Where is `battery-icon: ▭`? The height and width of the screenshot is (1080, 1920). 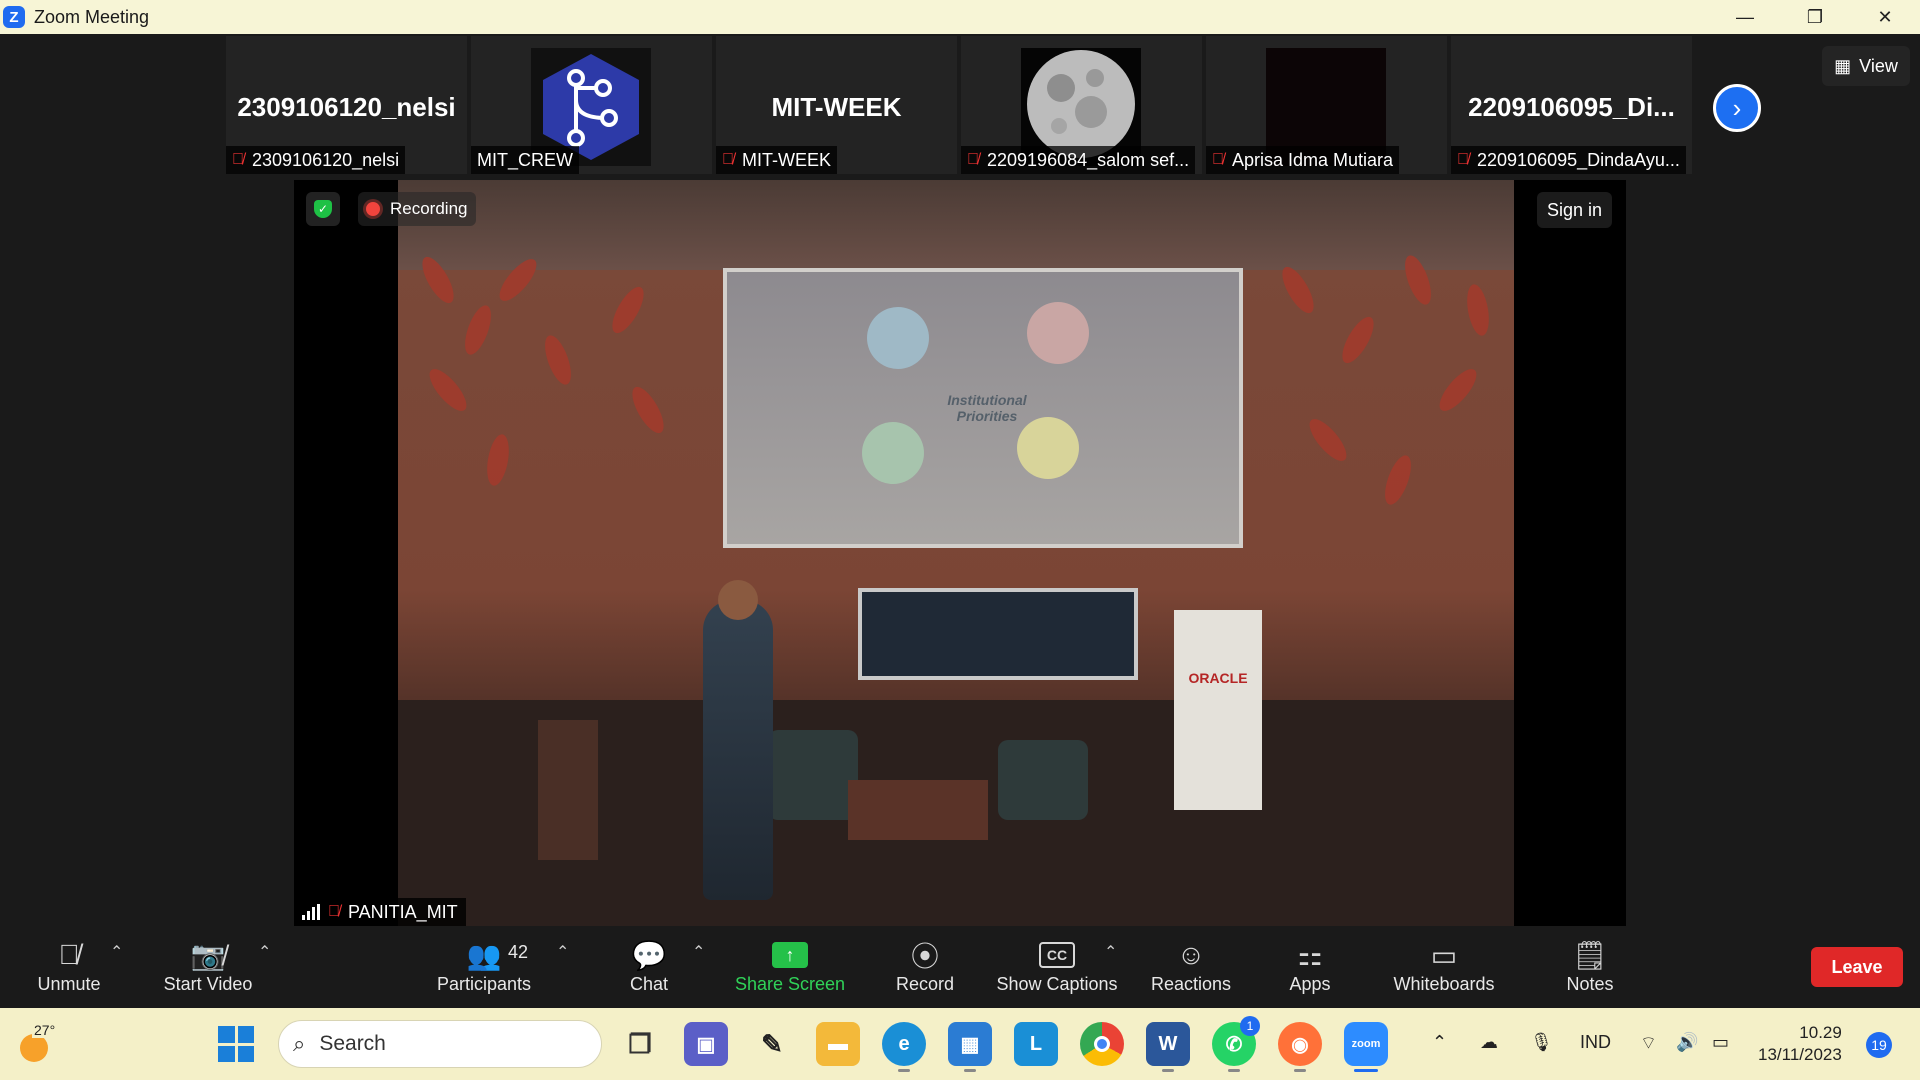
battery-icon: ▭ is located at coordinates (1720, 1042).